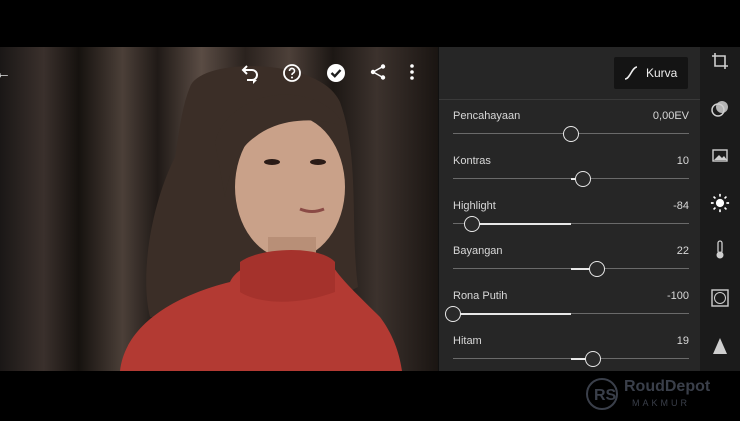 Image resolution: width=740 pixels, height=421 pixels. I want to click on panel-divider, so click(570, 99).